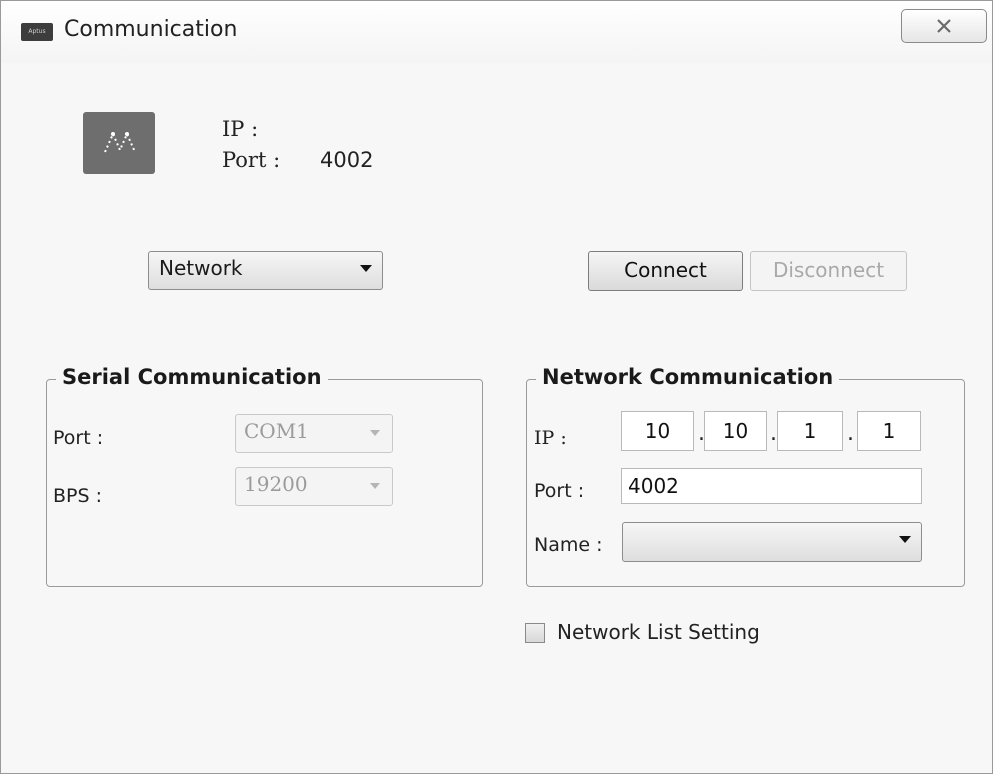 This screenshot has width=993, height=774. I want to click on network-ip-label: IP :, so click(550, 438).